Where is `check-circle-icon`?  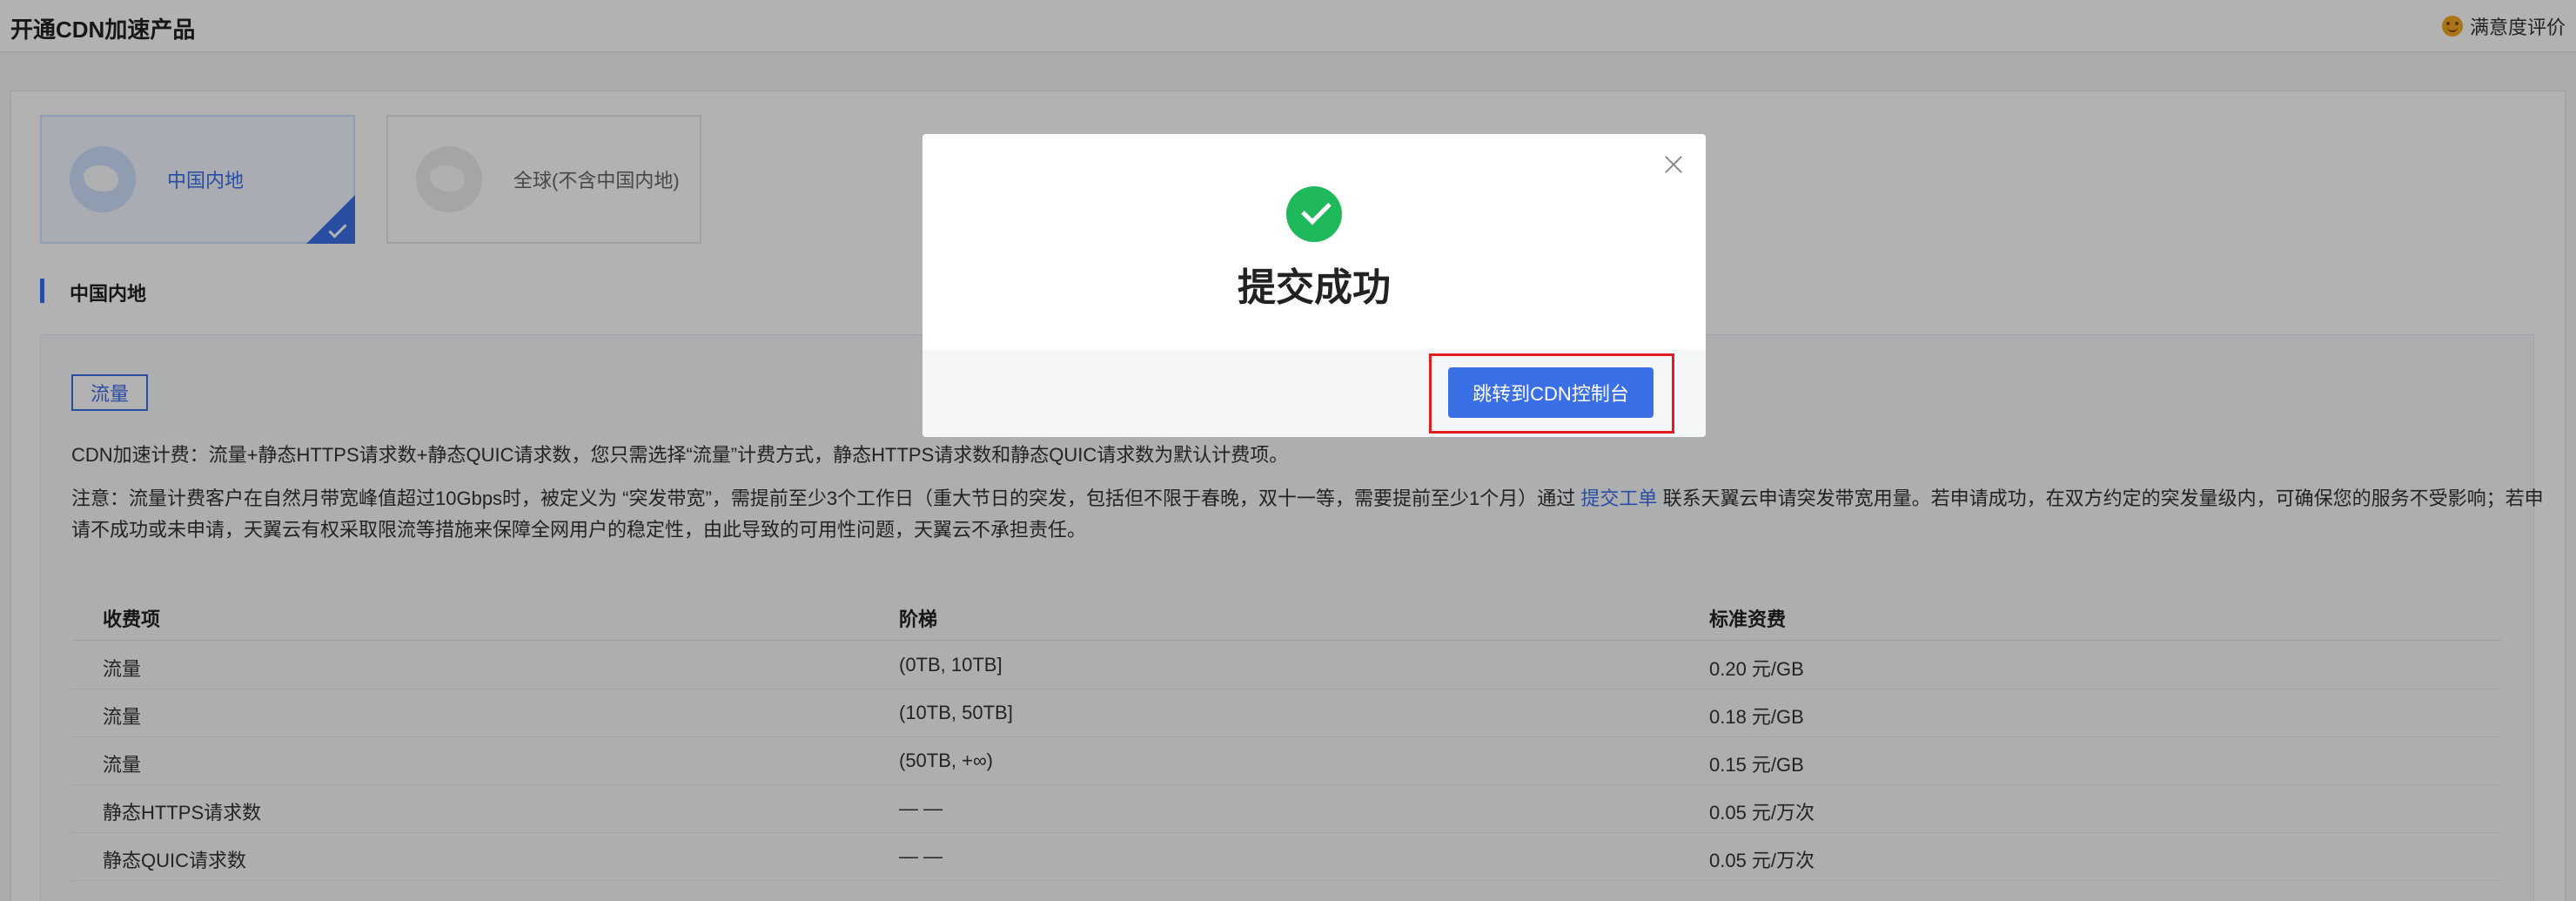 check-circle-icon is located at coordinates (1314, 214).